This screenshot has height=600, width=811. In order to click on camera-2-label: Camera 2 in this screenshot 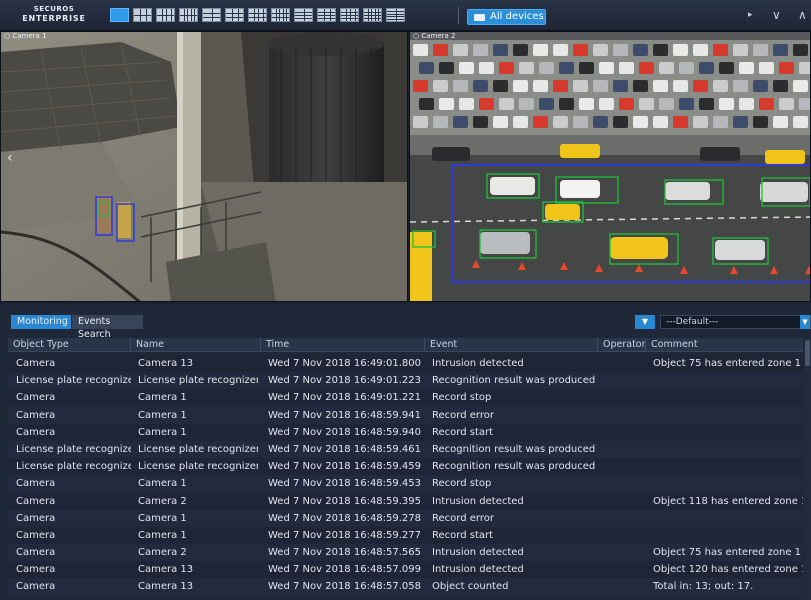, I will do `click(438, 36)`.